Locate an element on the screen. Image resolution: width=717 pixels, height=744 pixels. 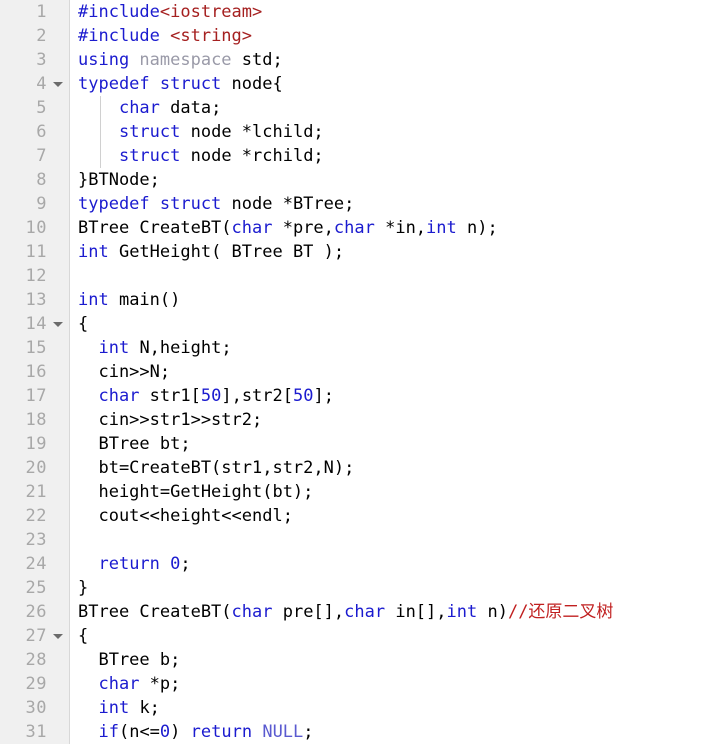
code-line: int N,height; is located at coordinates (393, 348).